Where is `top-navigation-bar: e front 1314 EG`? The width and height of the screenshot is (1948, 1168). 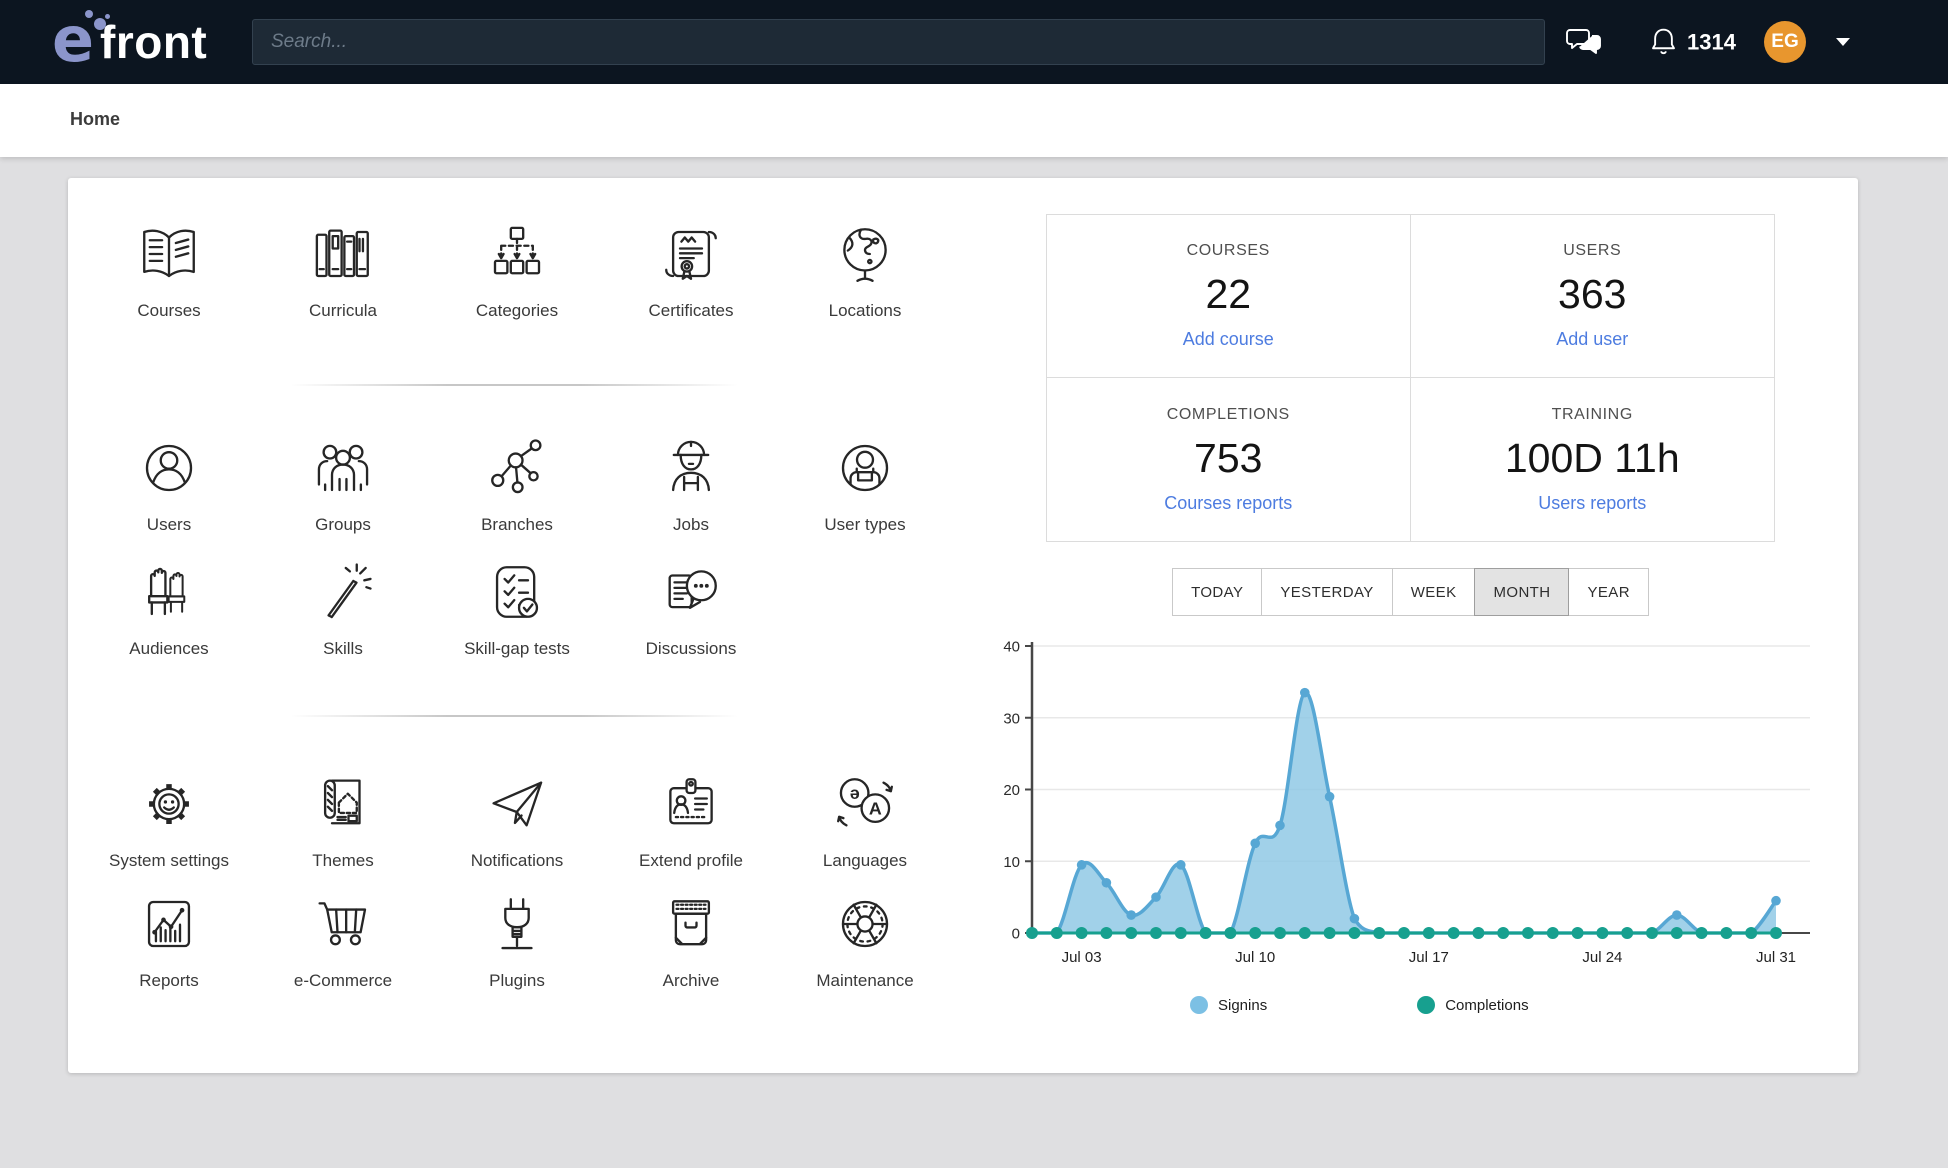 top-navigation-bar: e front 1314 EG is located at coordinates (974, 42).